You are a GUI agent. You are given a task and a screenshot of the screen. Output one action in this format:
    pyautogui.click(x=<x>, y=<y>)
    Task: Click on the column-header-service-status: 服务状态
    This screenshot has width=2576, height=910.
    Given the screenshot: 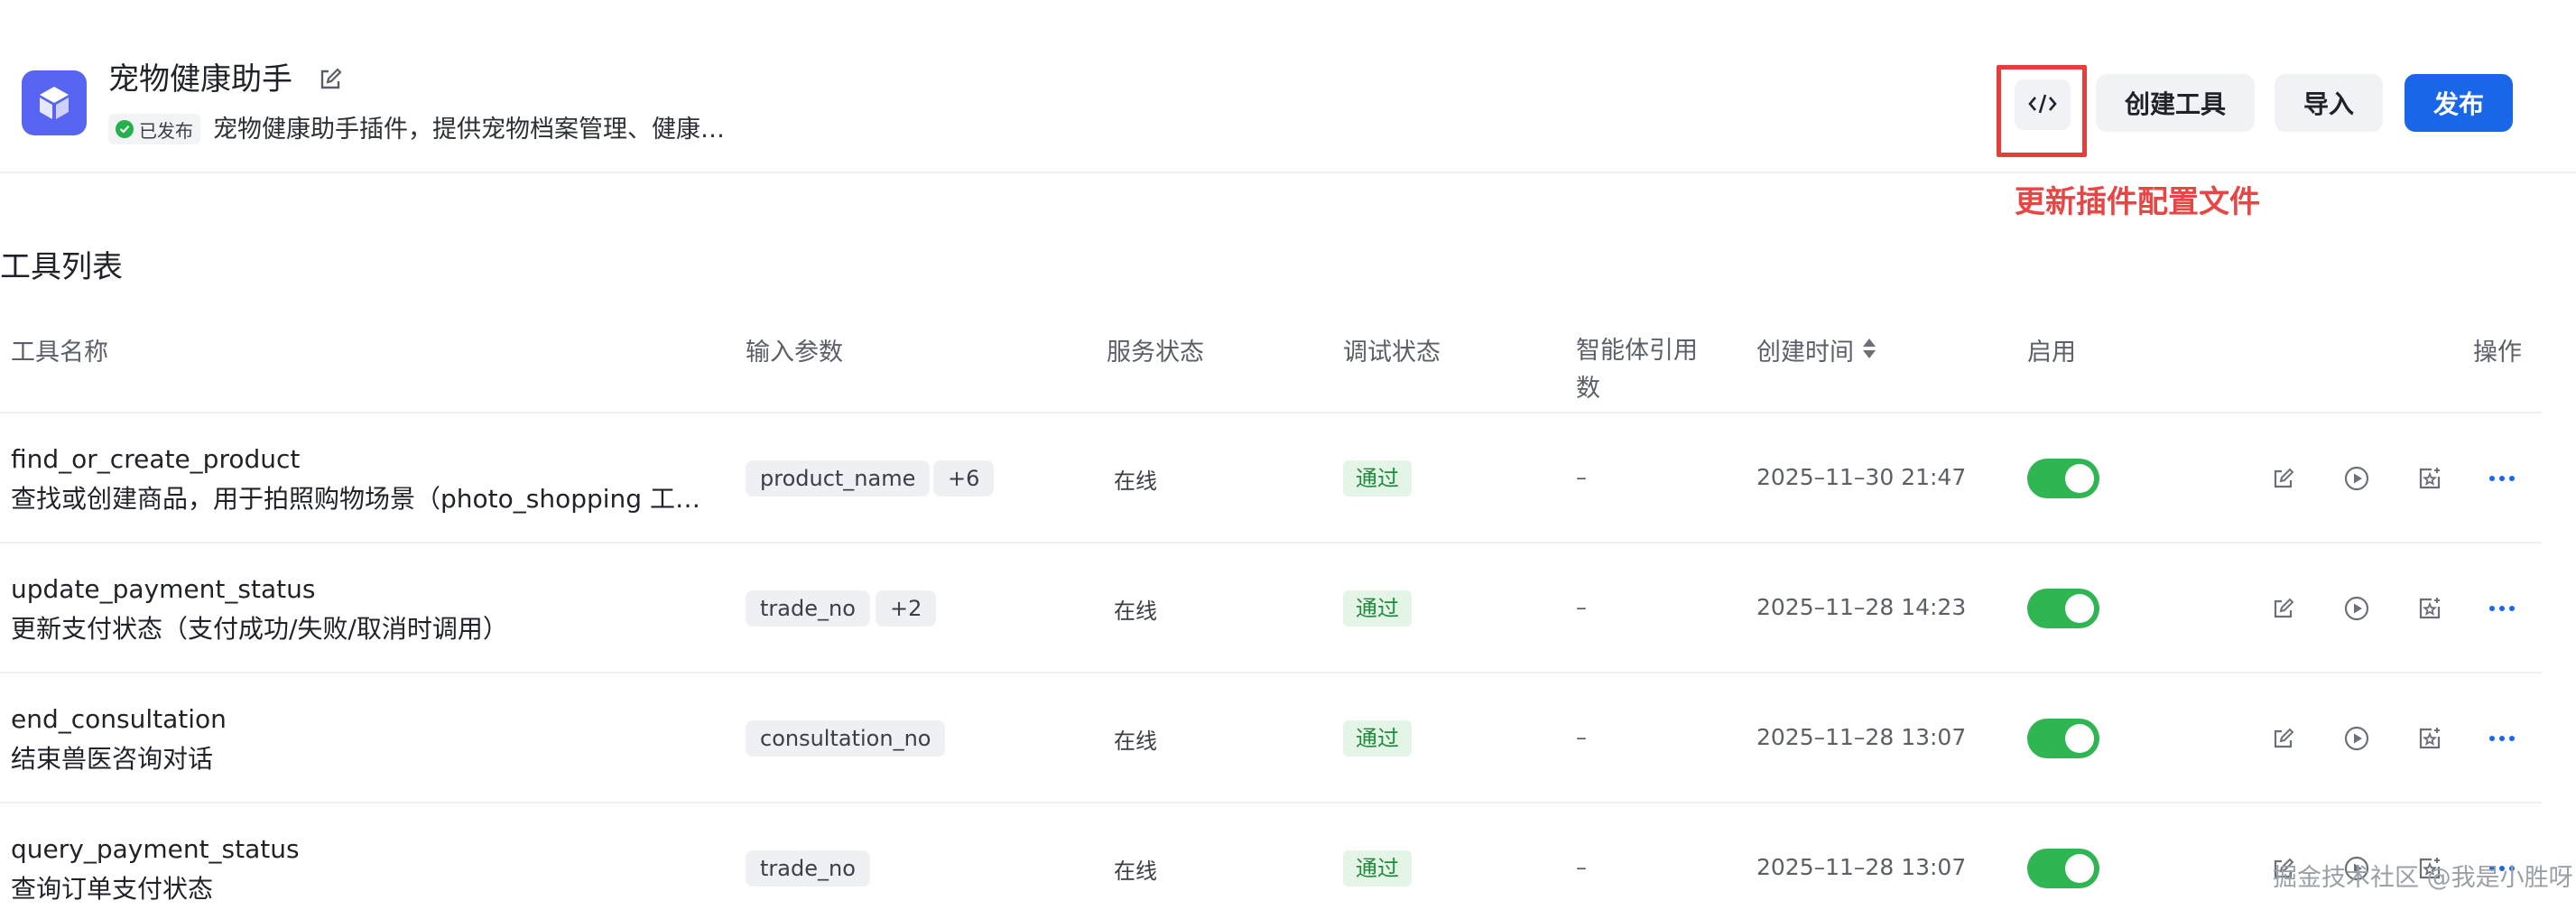 What is the action you would take?
    pyautogui.click(x=1155, y=353)
    